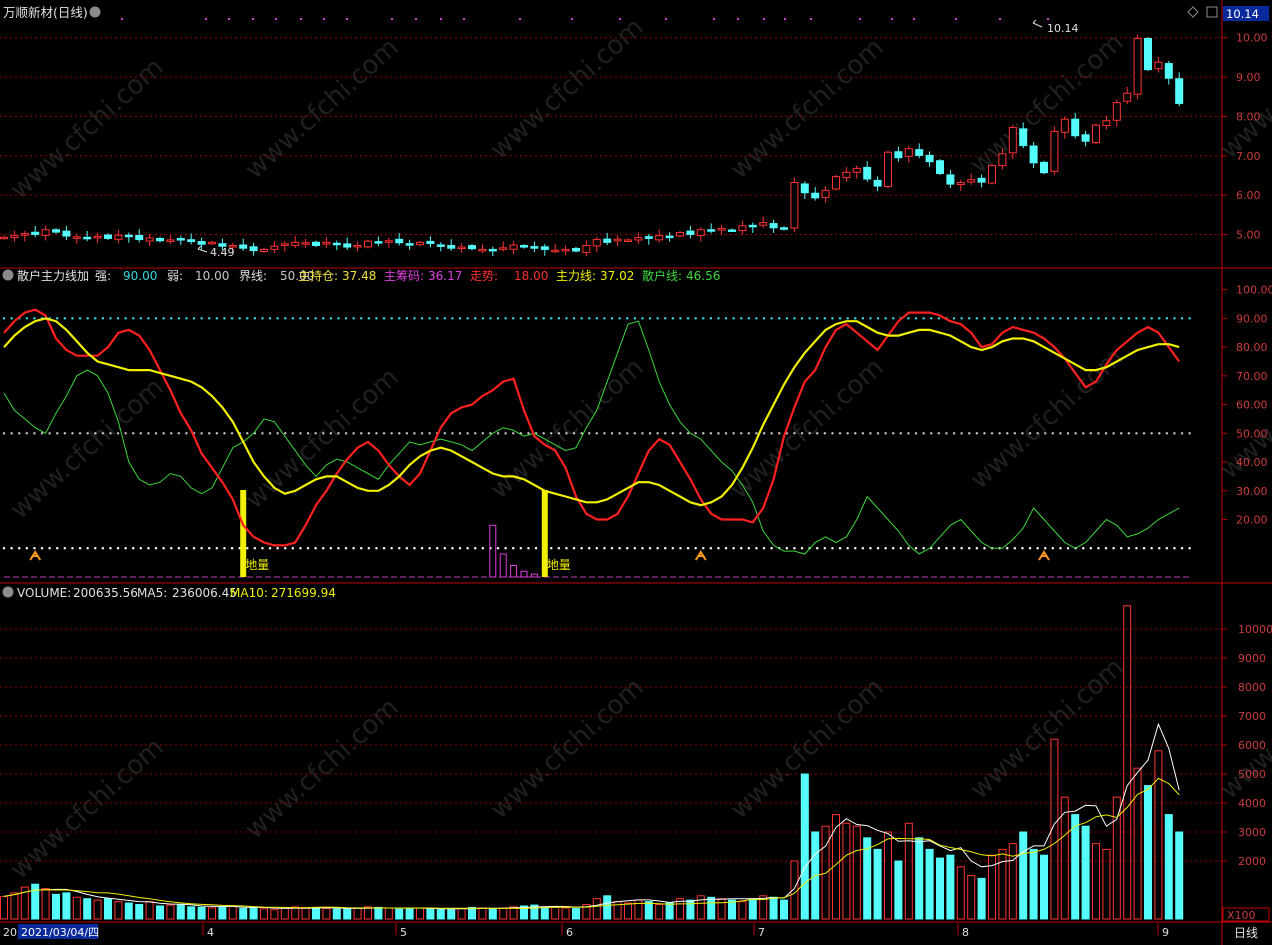 The image size is (1272, 945). What do you see at coordinates (484, 276) in the screenshot?
I see `indicator-value-label: 走势:` at bounding box center [484, 276].